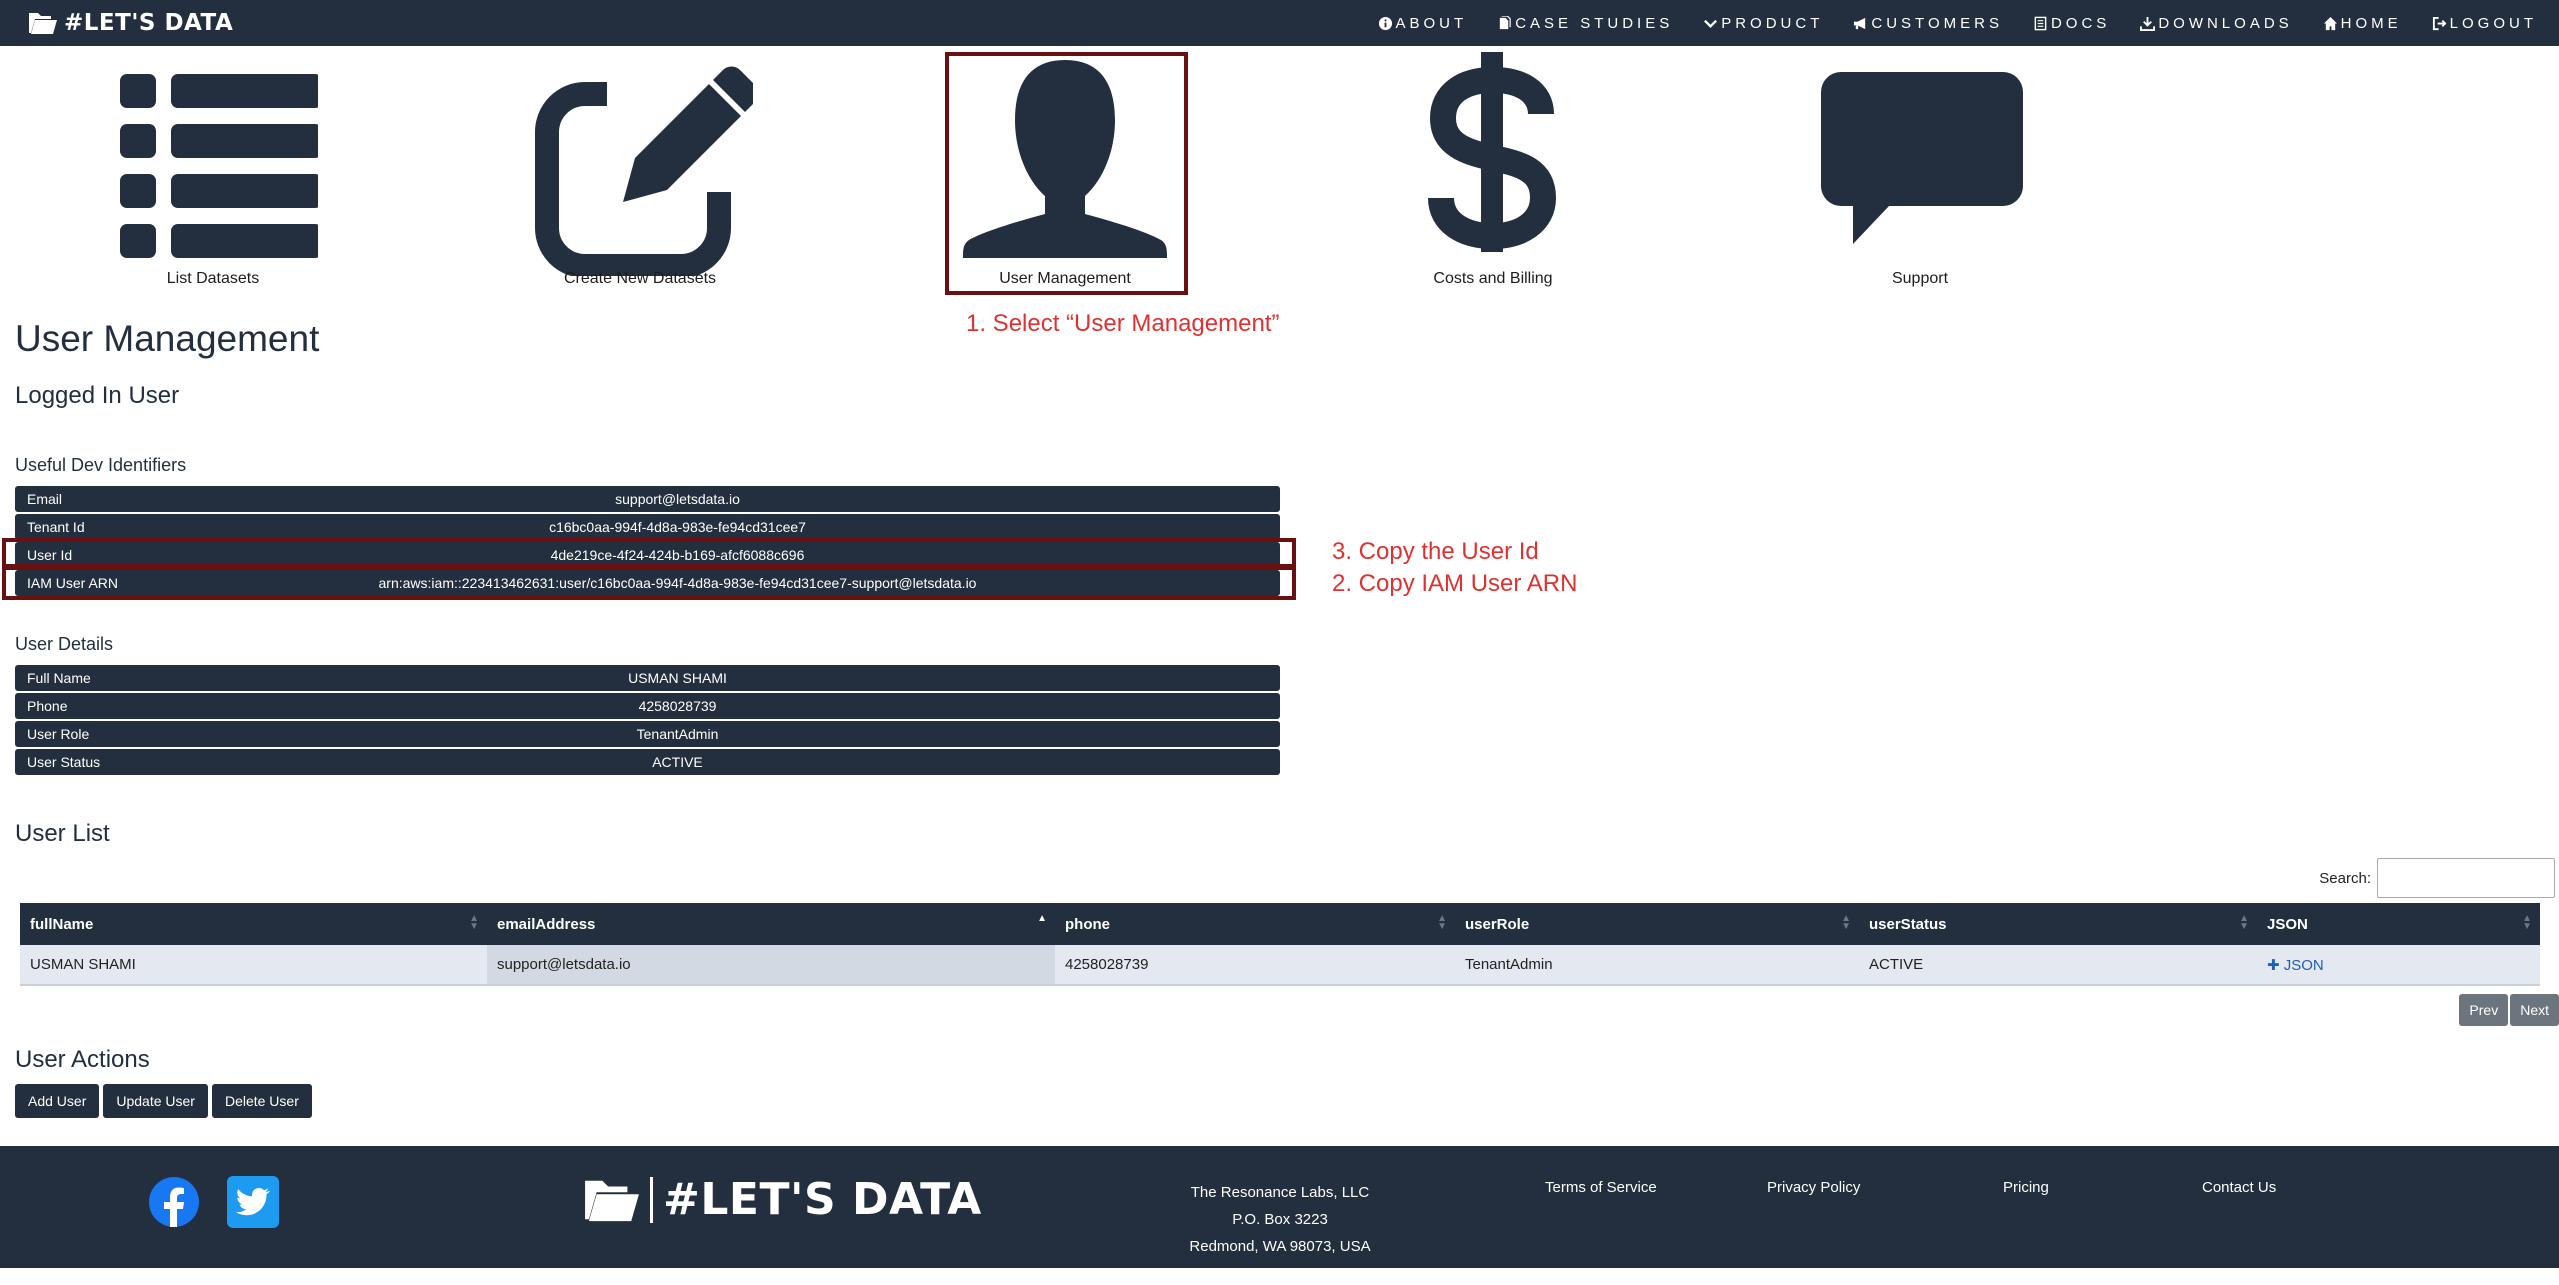 This screenshot has height=1285, width=2559. What do you see at coordinates (1435, 551) in the screenshot?
I see `annotation-step3: 3. Copy the User Id` at bounding box center [1435, 551].